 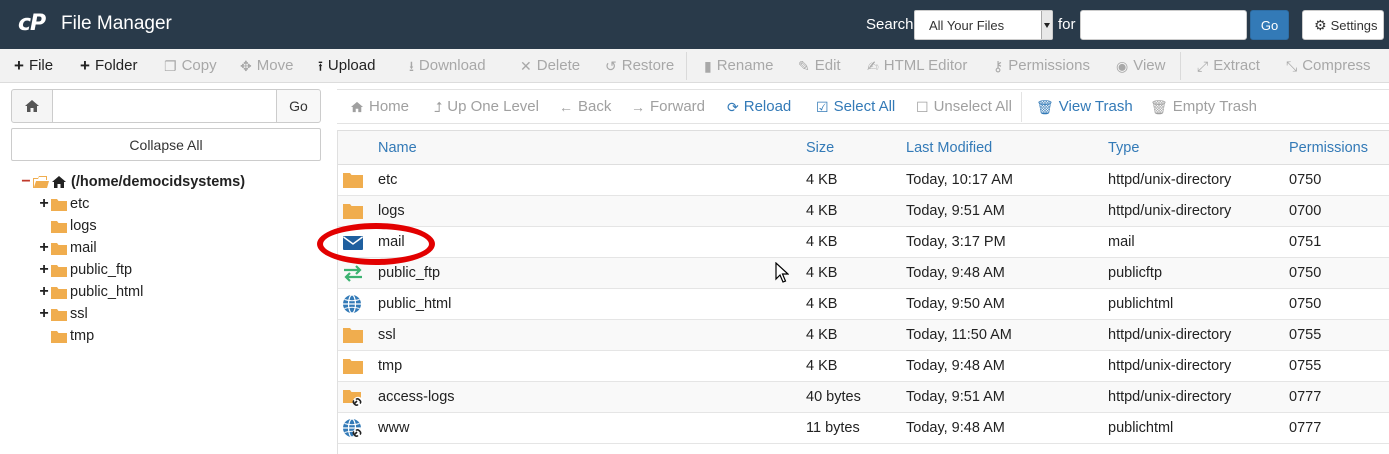 What do you see at coordinates (550, 65) in the screenshot?
I see `delete-button: ✕ Delete` at bounding box center [550, 65].